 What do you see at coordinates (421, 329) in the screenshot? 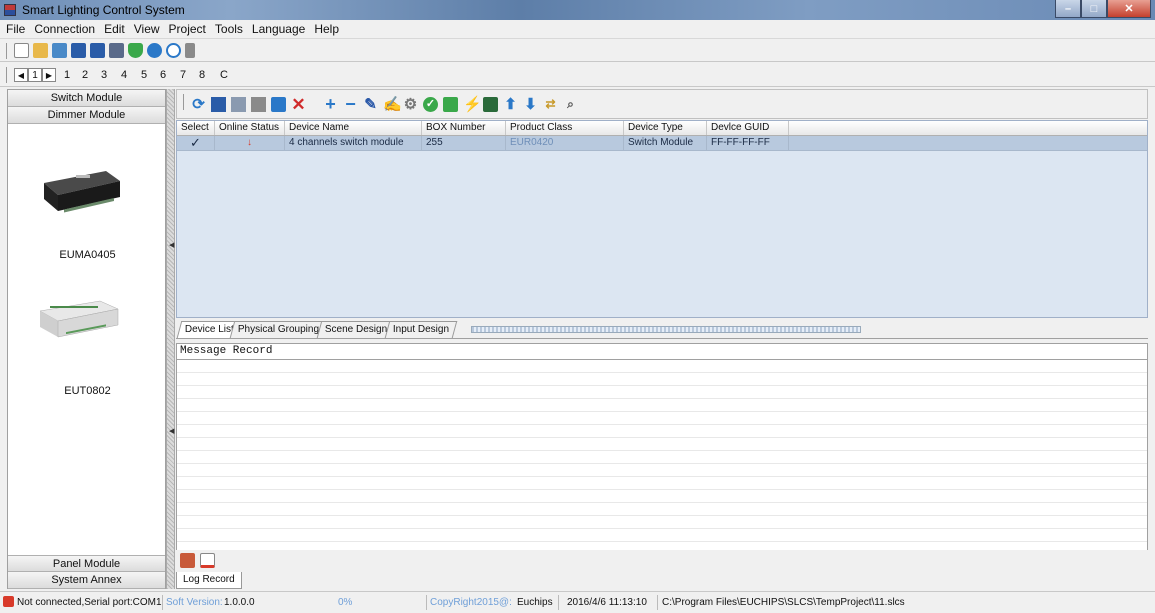
I see `tab-input-design: Input Design` at bounding box center [421, 329].